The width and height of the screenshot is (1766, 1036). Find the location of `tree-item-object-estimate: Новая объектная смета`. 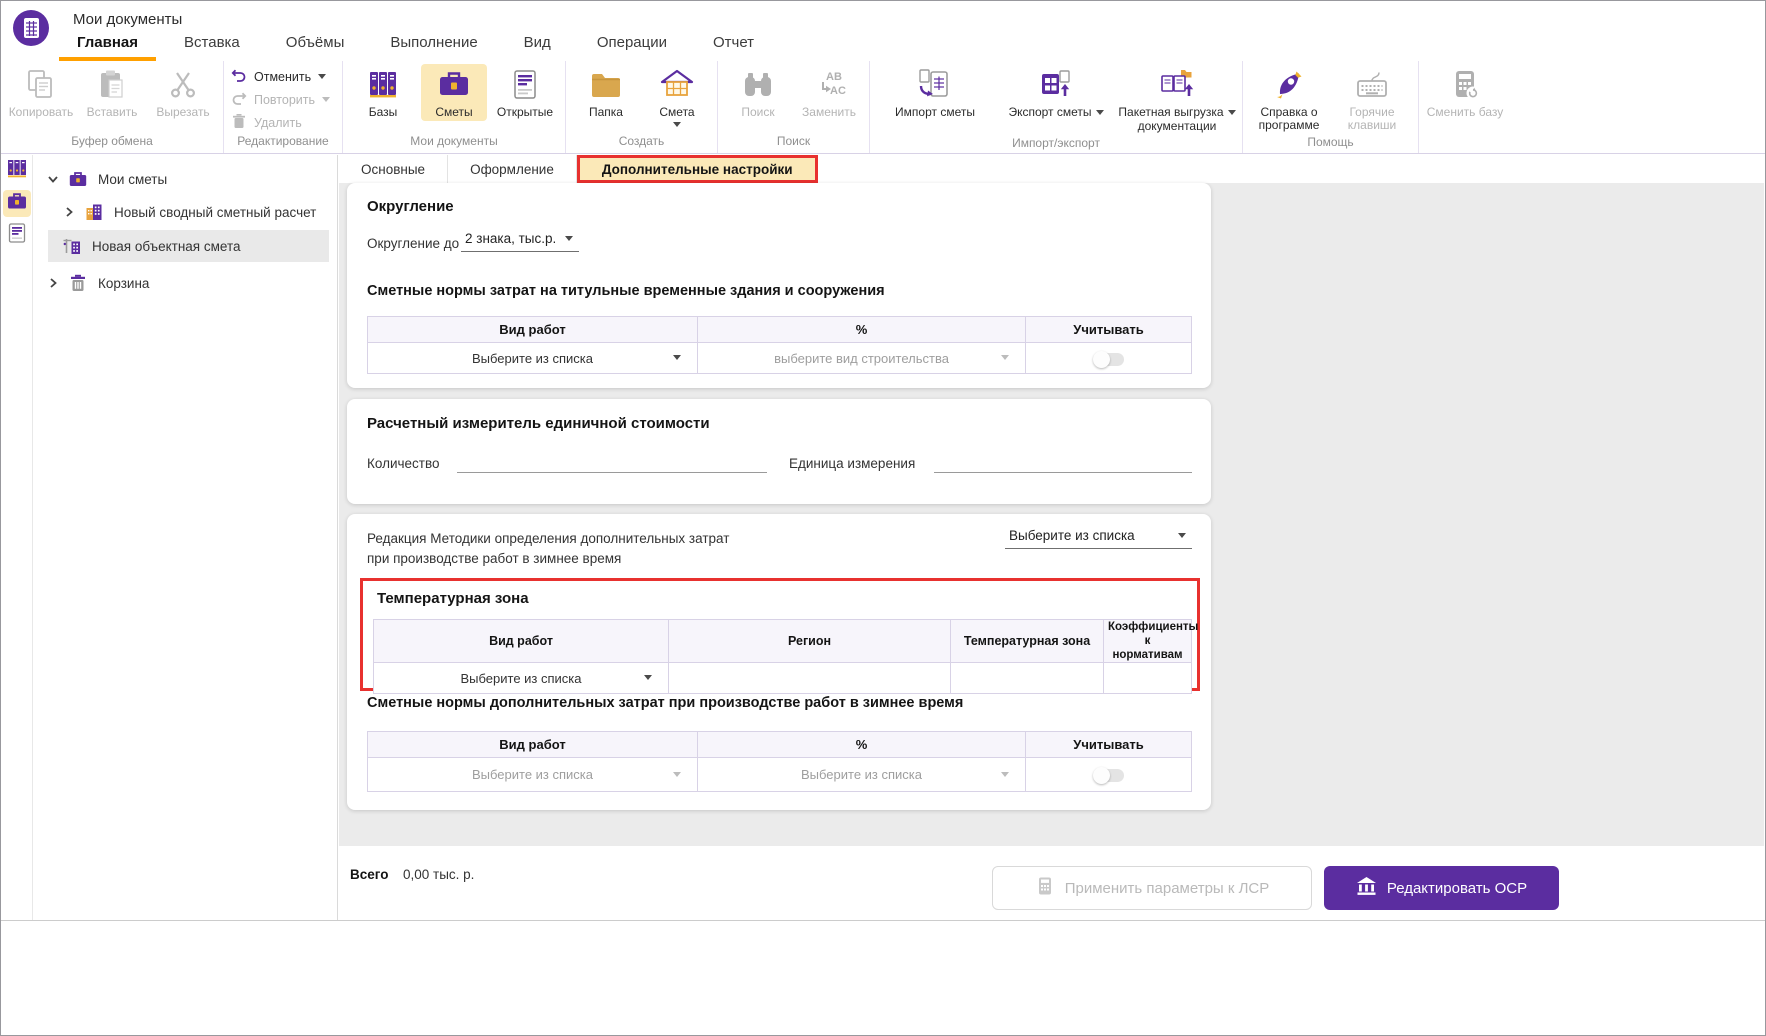

tree-item-object-estimate: Новая объектная смета is located at coordinates (188, 246).